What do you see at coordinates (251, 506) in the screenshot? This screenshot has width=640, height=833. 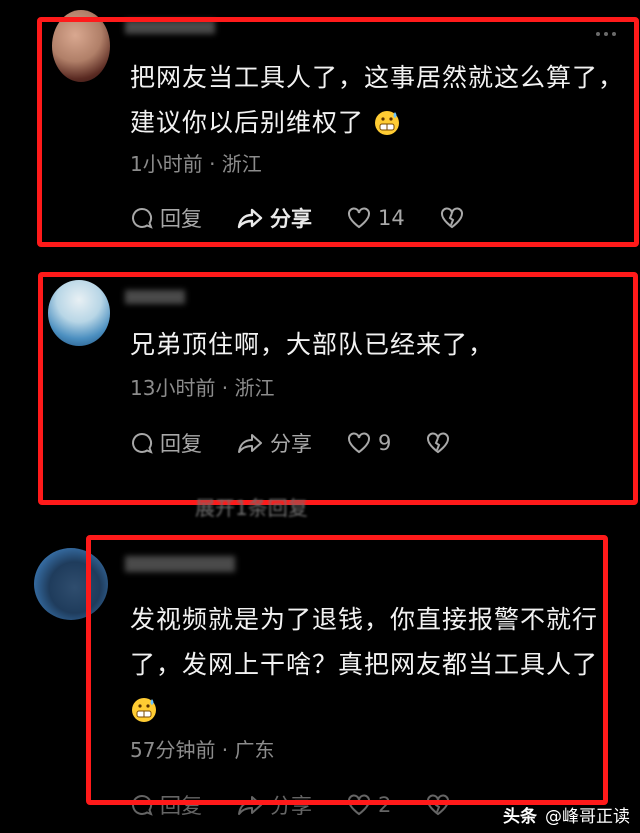 I see `expand-replies-link: 展开1条回复` at bounding box center [251, 506].